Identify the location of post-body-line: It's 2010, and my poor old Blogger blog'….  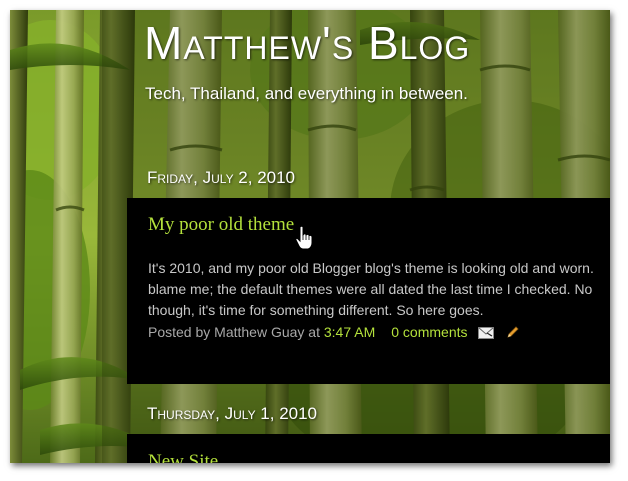
(371, 268).